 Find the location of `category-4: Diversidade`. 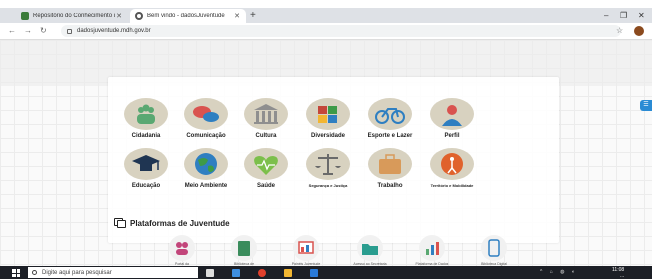

category-4: Diversidade is located at coordinates (328, 118).